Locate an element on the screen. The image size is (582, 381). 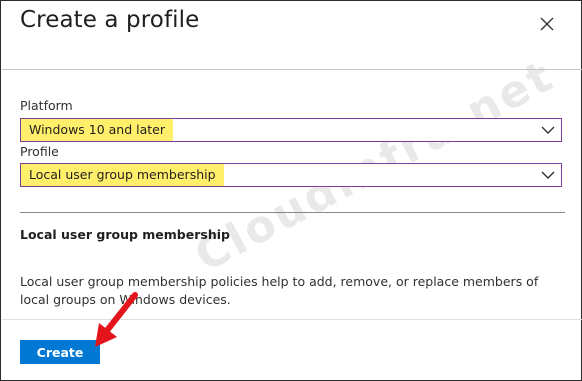
profile-info-heading: Local user group membership is located at coordinates (125, 234).